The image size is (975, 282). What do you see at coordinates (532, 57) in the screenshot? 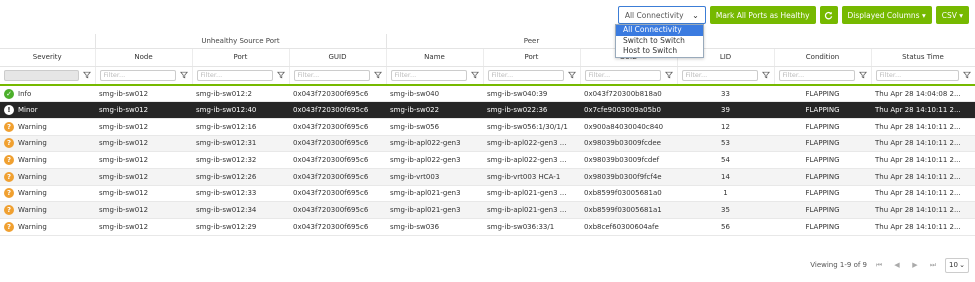
I see `col-peer-port: Port` at bounding box center [532, 57].